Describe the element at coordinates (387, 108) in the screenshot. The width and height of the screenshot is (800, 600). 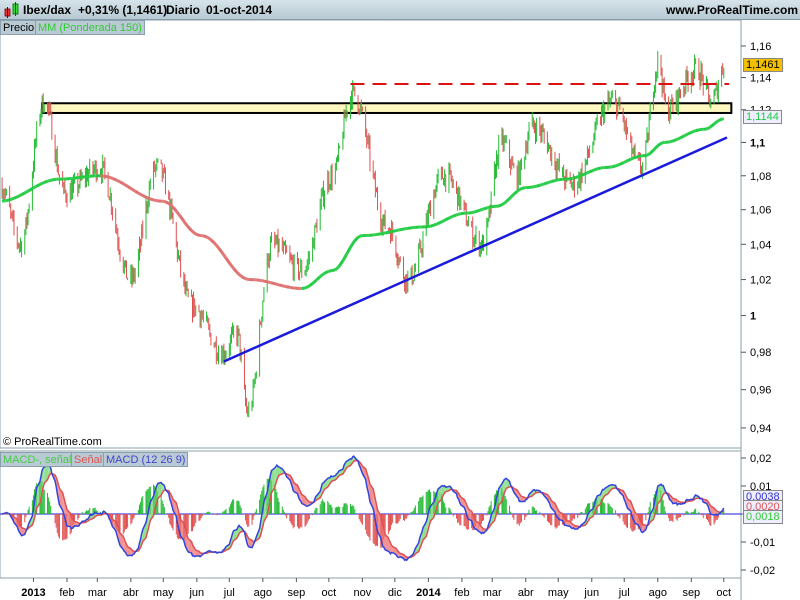
I see `support-zone` at that location.